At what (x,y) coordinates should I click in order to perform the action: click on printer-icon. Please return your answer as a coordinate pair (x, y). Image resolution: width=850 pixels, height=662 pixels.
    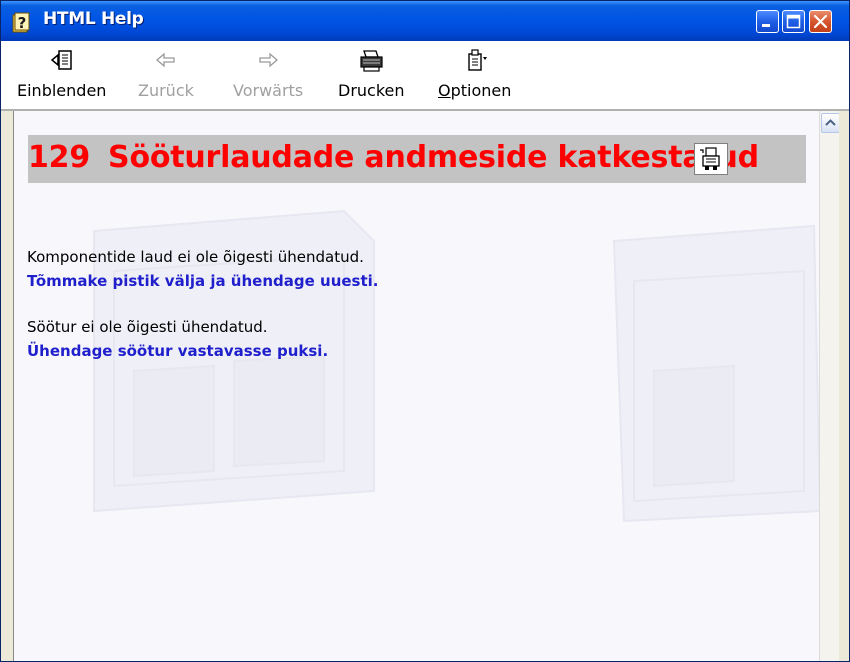
    Looking at the image, I should click on (371, 61).